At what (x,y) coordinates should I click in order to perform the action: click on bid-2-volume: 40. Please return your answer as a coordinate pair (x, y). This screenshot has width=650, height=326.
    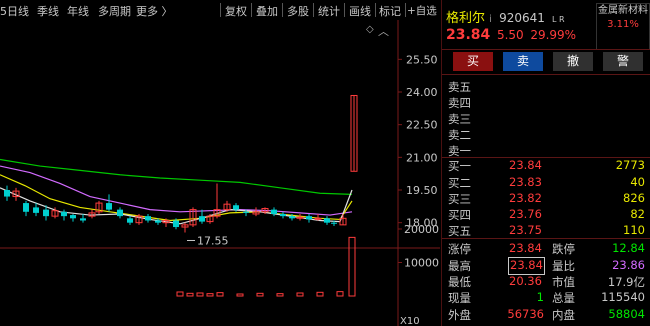
    Looking at the image, I should click on (637, 182).